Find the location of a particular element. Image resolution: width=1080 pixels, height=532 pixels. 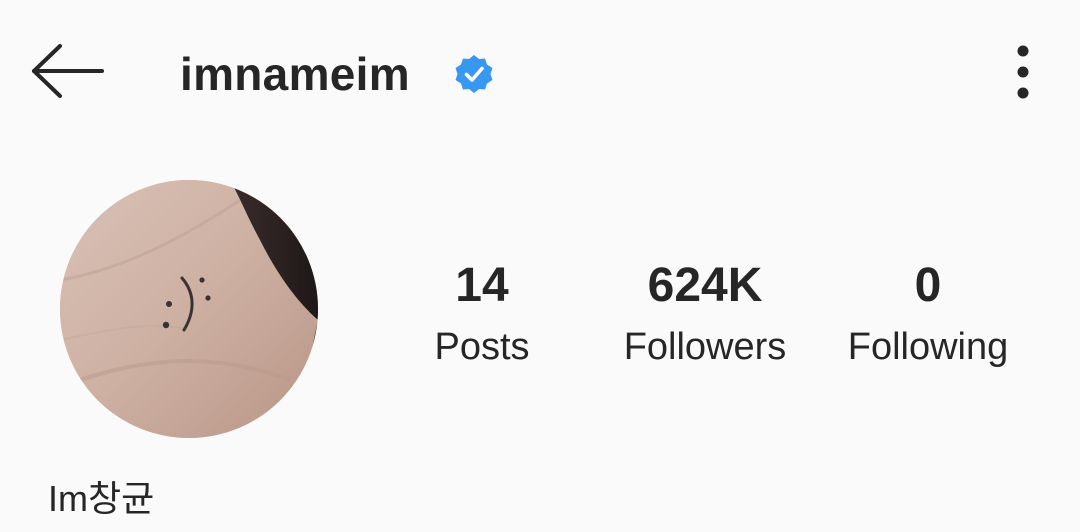

followers-count: 624K is located at coordinates (705, 285).